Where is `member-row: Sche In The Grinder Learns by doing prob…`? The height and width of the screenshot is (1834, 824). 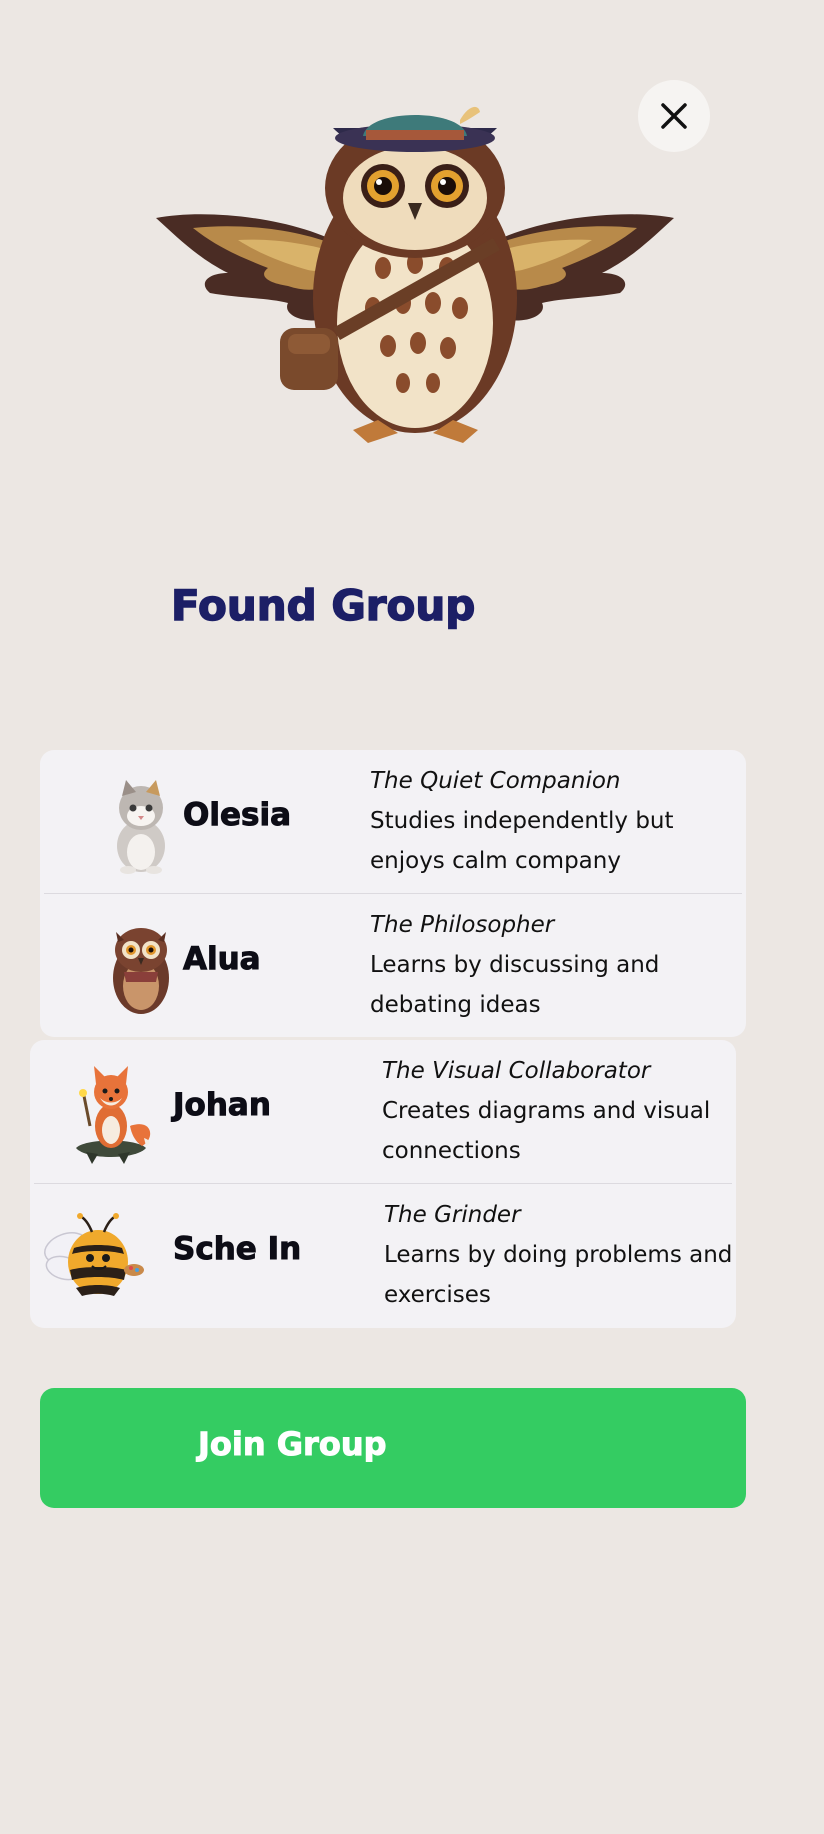 member-row: Sche In The Grinder Learns by doing prob… is located at coordinates (383, 1255).